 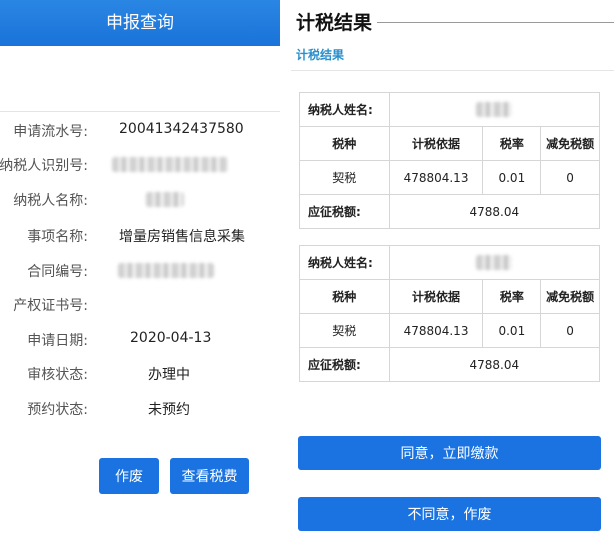 What do you see at coordinates (140, 374) in the screenshot?
I see `field-review-status: 审核状态: 办理中` at bounding box center [140, 374].